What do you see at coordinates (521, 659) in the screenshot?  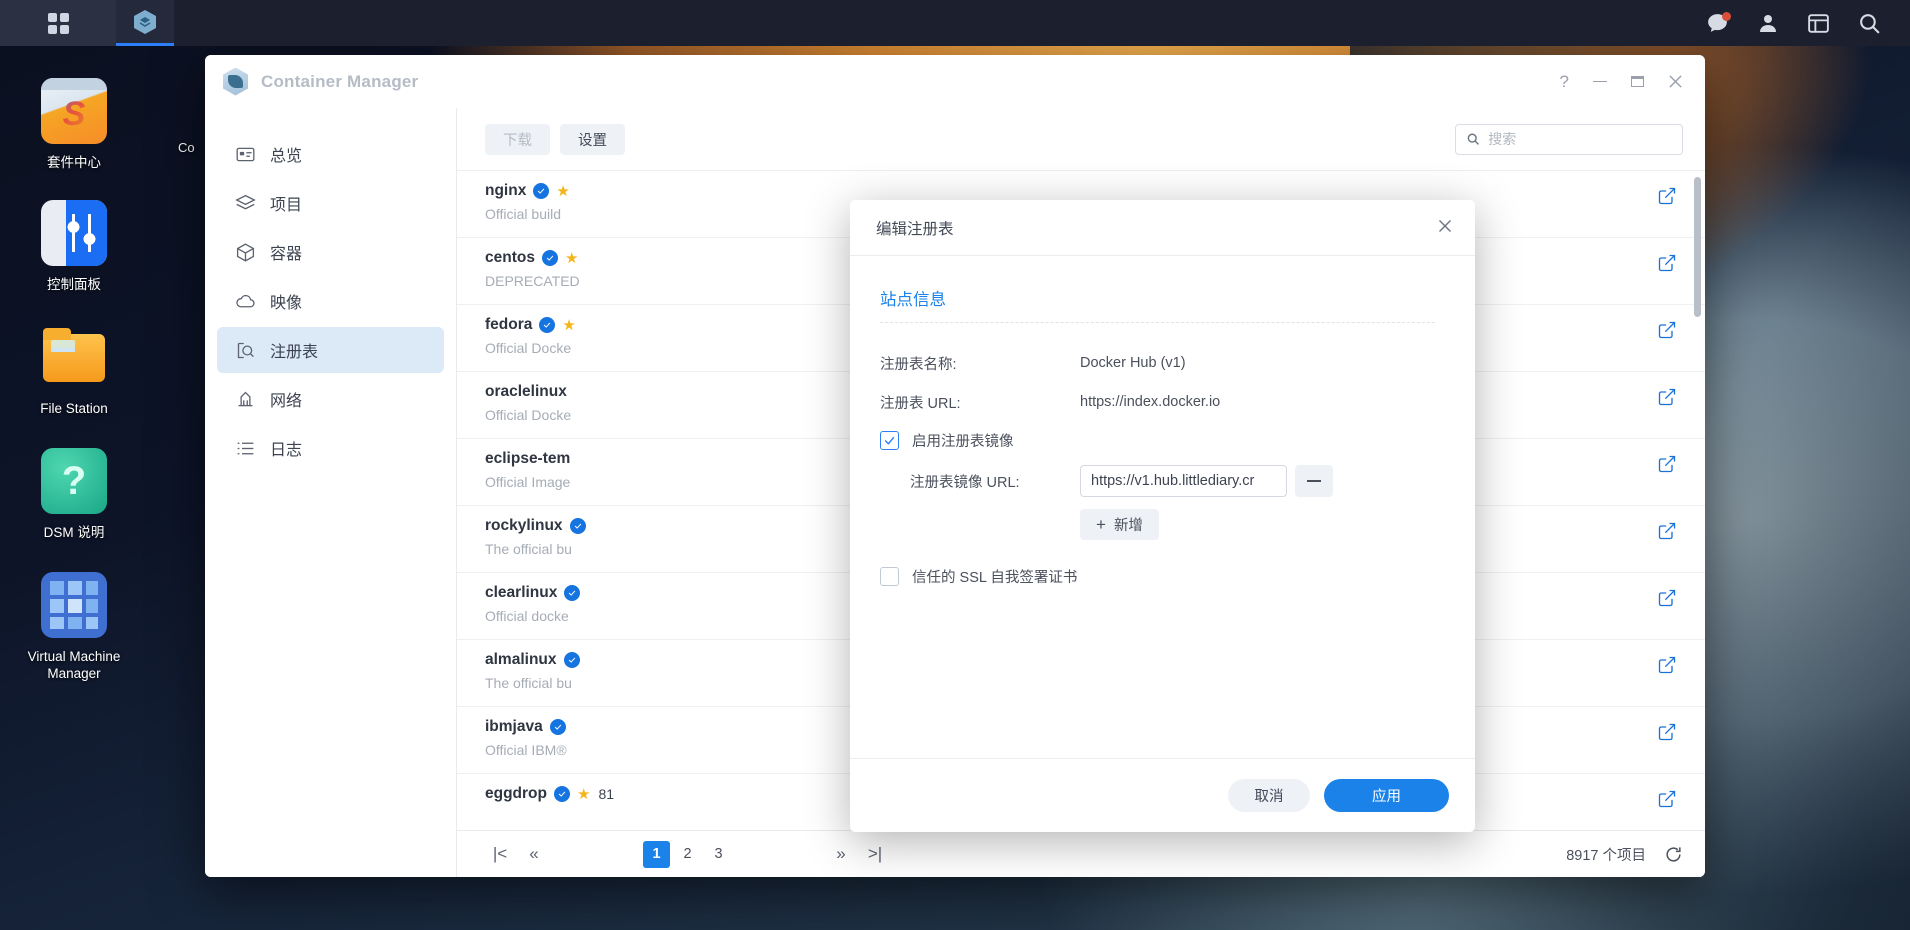 I see `image-name: almalinux` at bounding box center [521, 659].